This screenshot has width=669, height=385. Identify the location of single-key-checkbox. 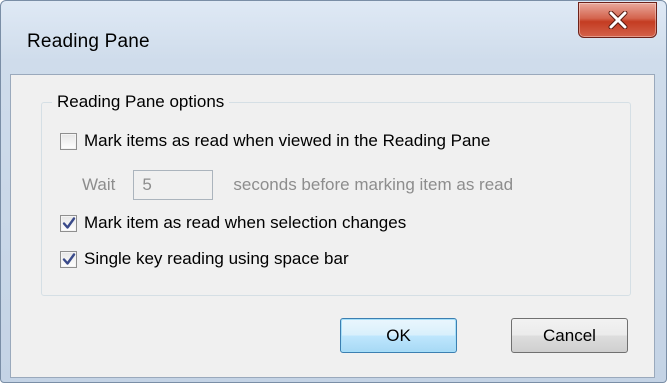
(68, 259).